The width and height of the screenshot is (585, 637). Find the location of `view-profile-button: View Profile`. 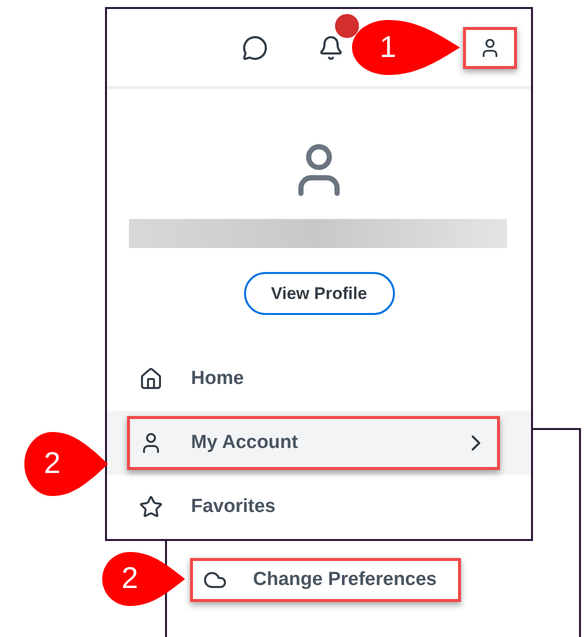

view-profile-button: View Profile is located at coordinates (319, 293).